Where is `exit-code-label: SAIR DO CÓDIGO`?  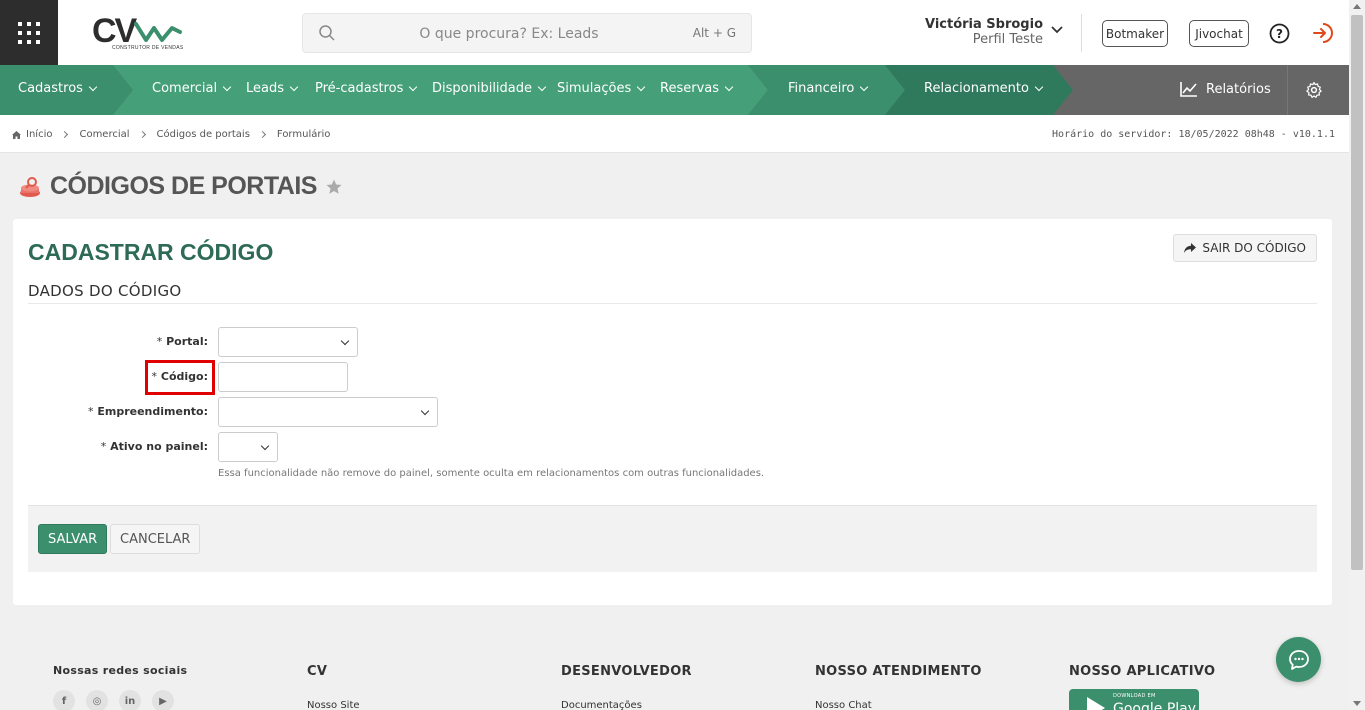
exit-code-label: SAIR DO CÓDIGO is located at coordinates (1254, 248).